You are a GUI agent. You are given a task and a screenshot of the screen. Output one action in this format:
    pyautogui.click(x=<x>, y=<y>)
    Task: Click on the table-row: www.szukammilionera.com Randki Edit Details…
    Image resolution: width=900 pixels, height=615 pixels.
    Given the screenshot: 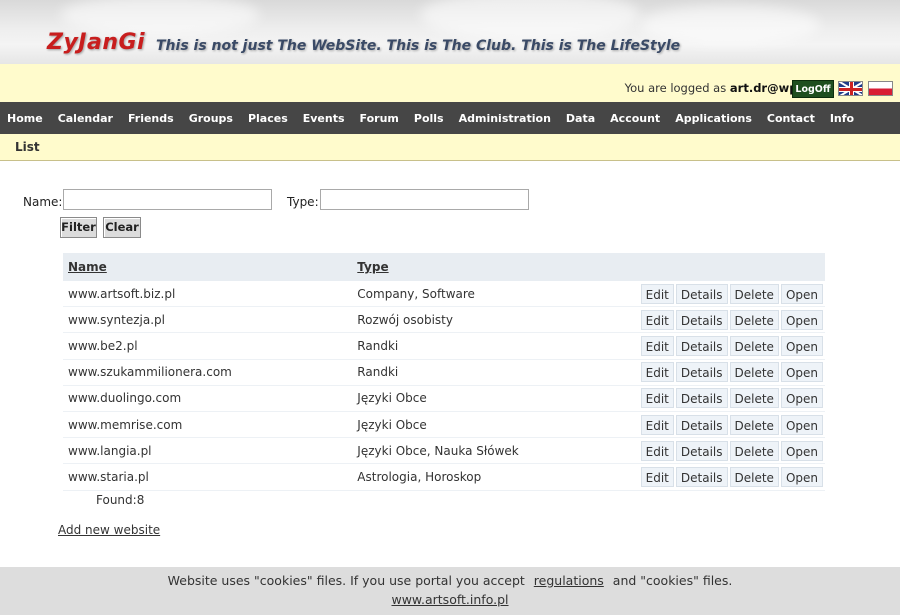 What is the action you would take?
    pyautogui.click(x=444, y=373)
    